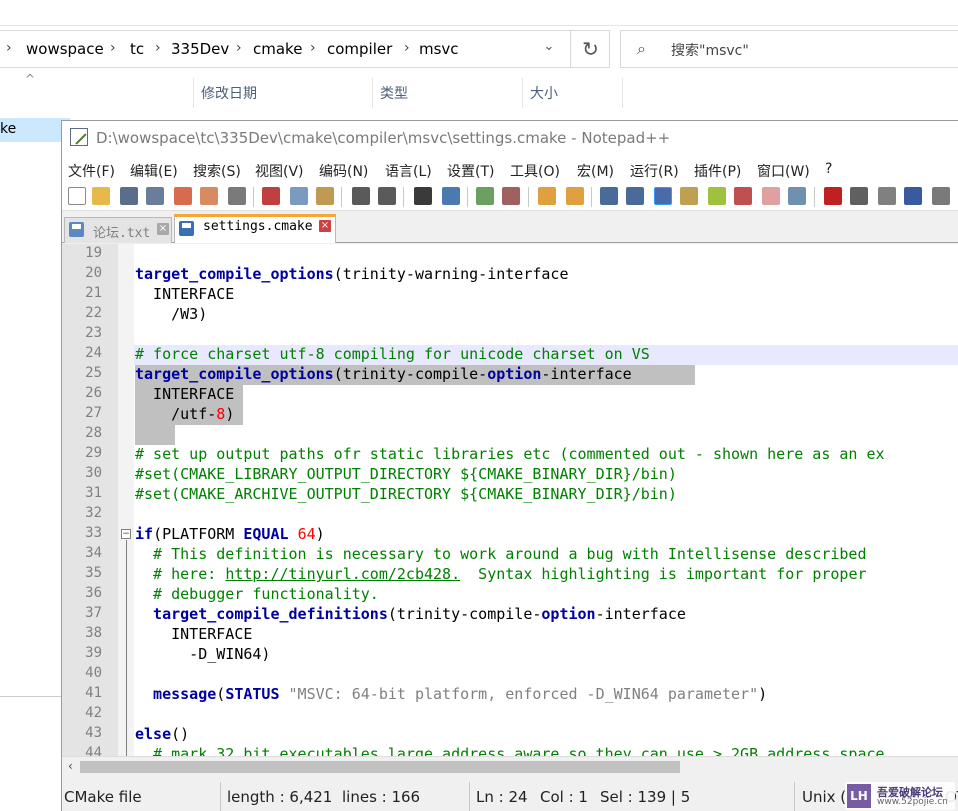 This screenshot has width=958, height=811. Describe the element at coordinates (663, 196) in the screenshot. I see `indent-guide-icon` at that location.